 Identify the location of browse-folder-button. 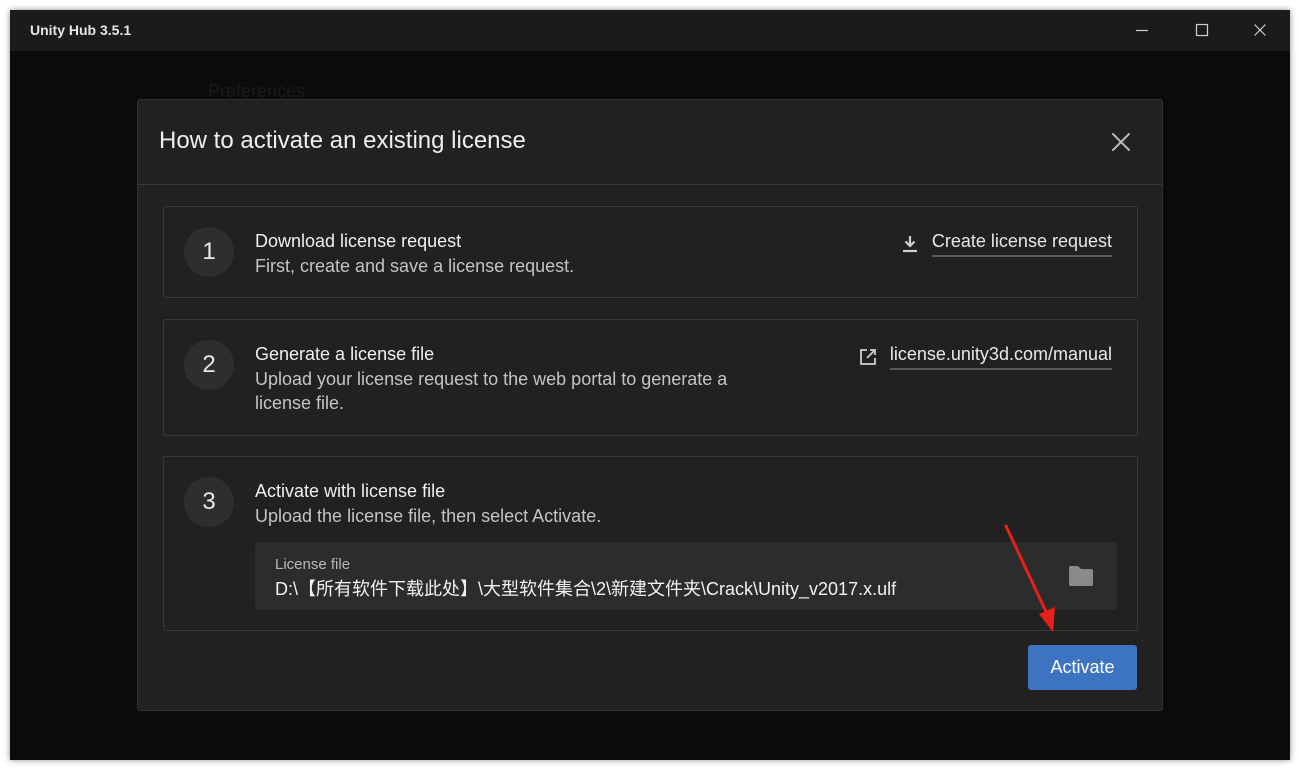
(1081, 576).